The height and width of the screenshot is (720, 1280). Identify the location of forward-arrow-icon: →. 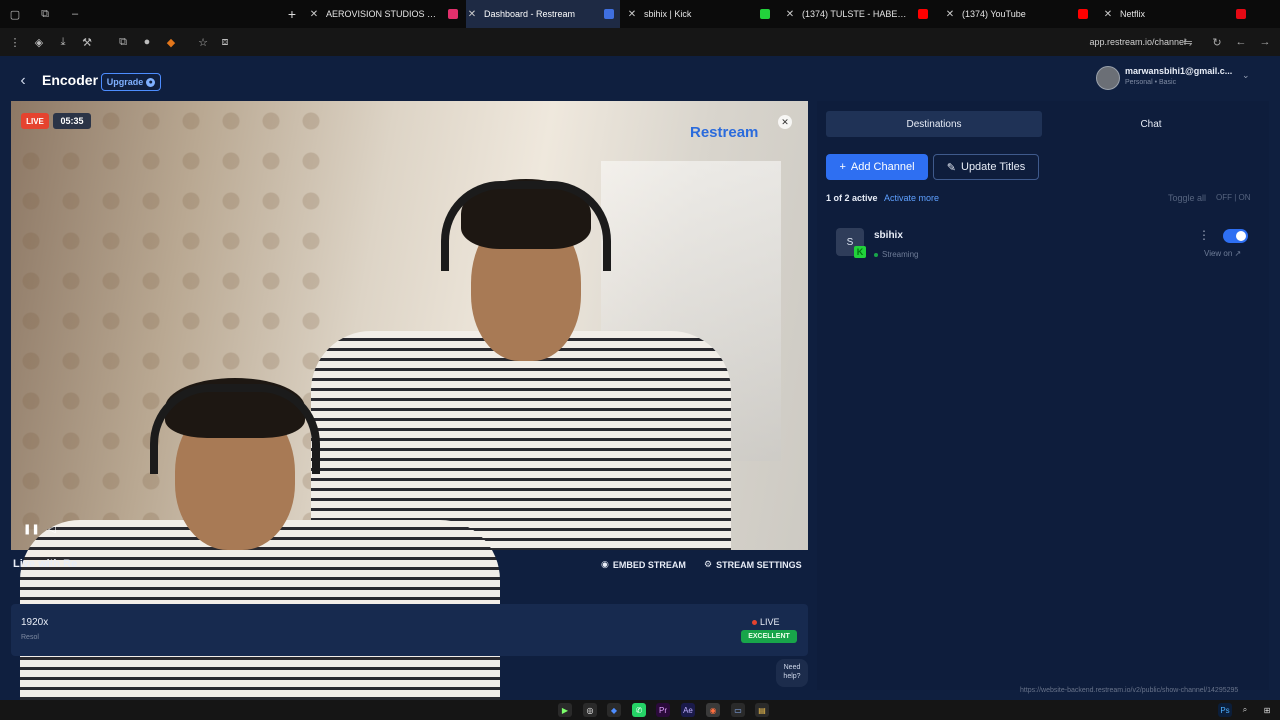
(1265, 42).